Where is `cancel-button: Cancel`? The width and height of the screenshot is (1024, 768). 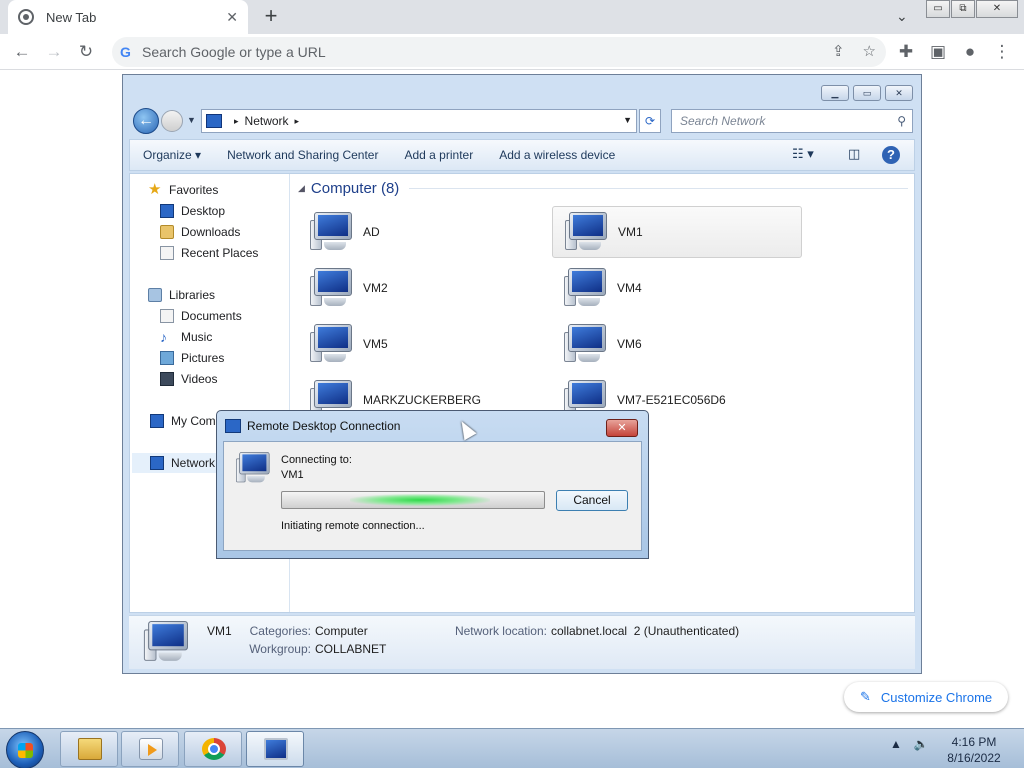
cancel-button: Cancel is located at coordinates (592, 500).